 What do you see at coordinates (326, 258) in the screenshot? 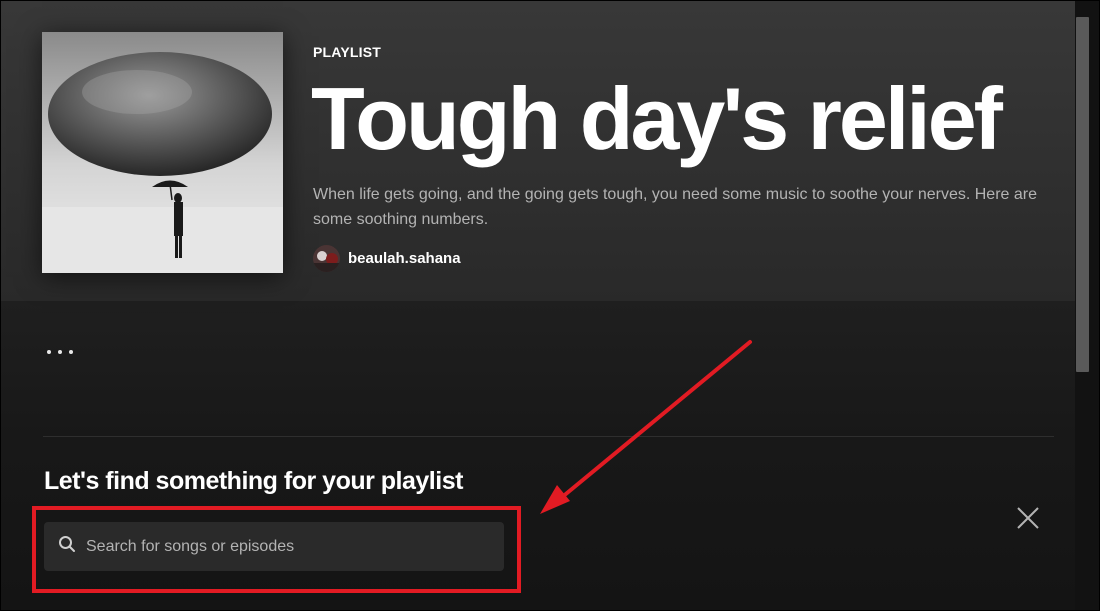
I see `owner-avatar` at bounding box center [326, 258].